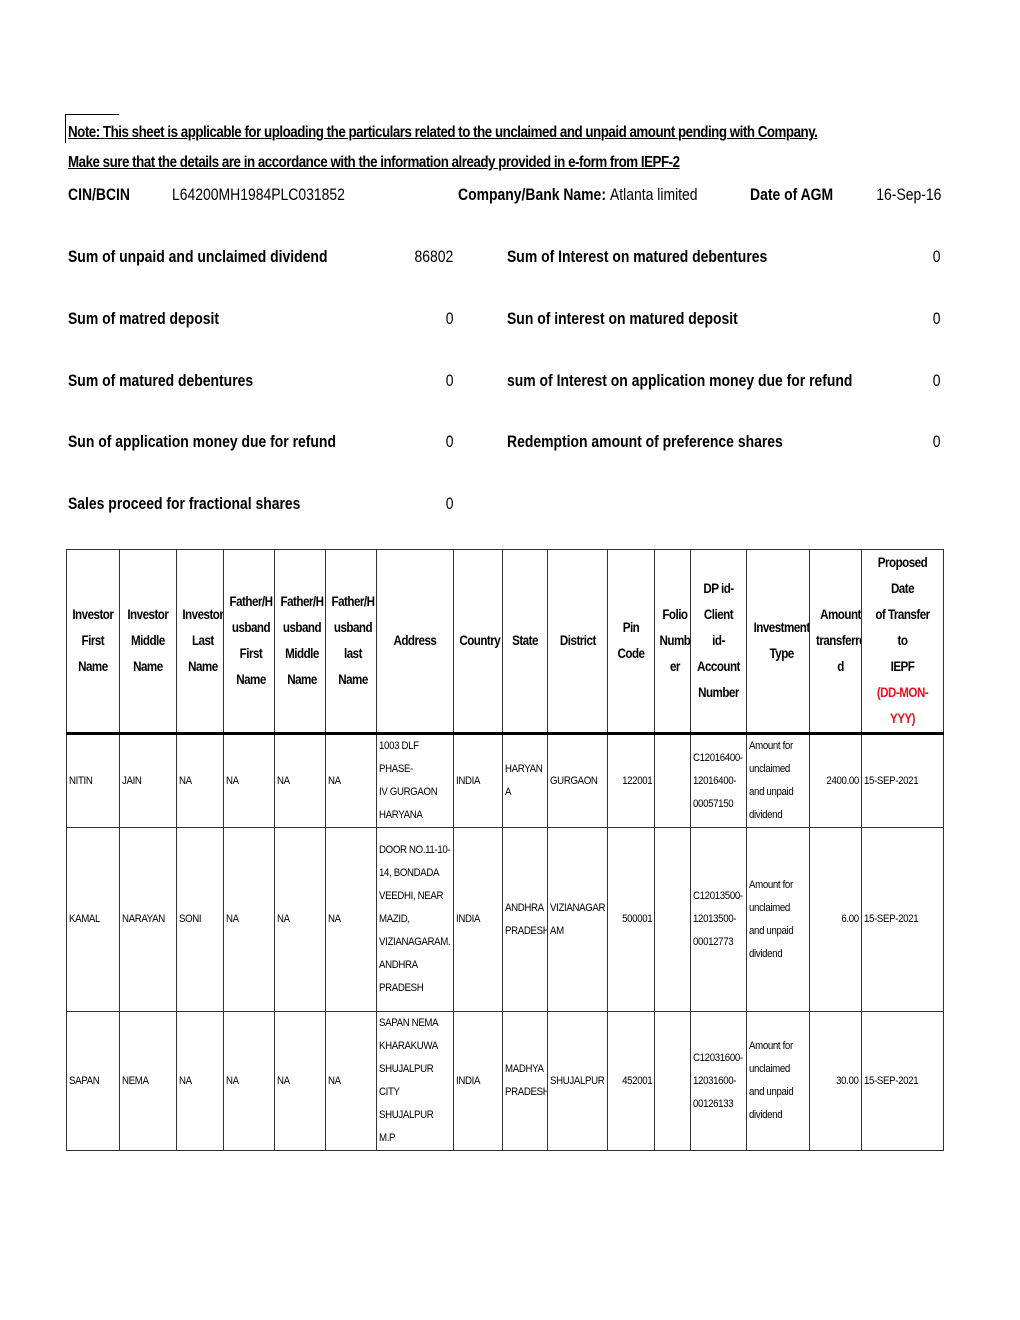 The image size is (1020, 1320). Describe the element at coordinates (300, 641) in the screenshot. I see `header-father-middle-name: Father/H usband Middle Name` at that location.